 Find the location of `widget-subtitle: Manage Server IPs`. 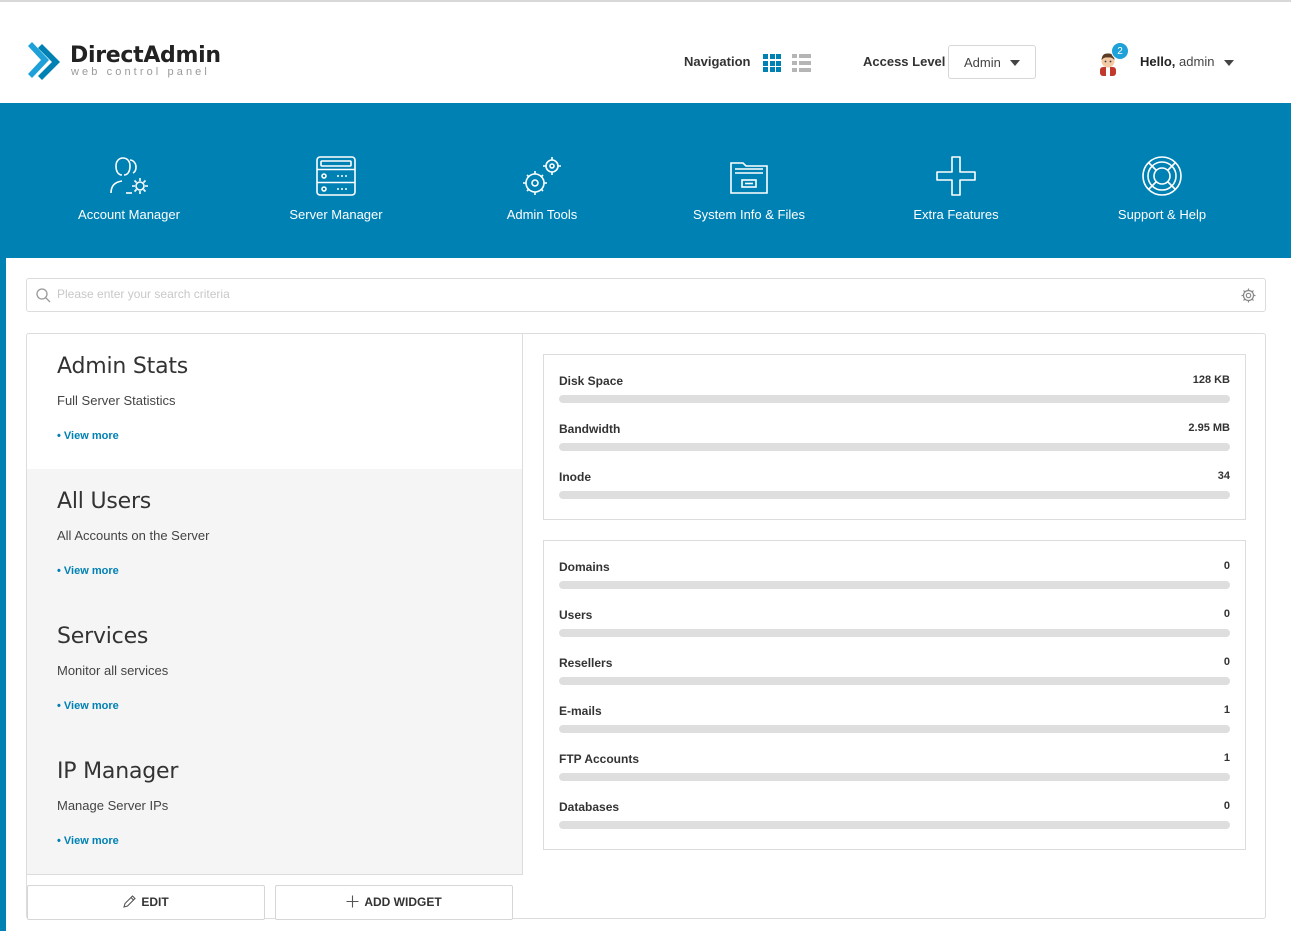

widget-subtitle: Manage Server IPs is located at coordinates (113, 805).